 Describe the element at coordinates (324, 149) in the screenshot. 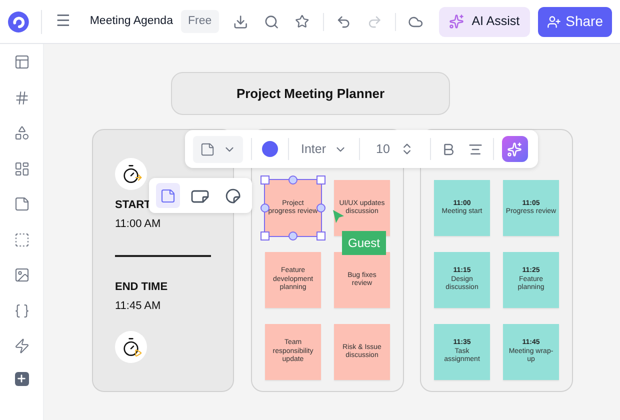

I see `font-dropdown: Inter` at that location.